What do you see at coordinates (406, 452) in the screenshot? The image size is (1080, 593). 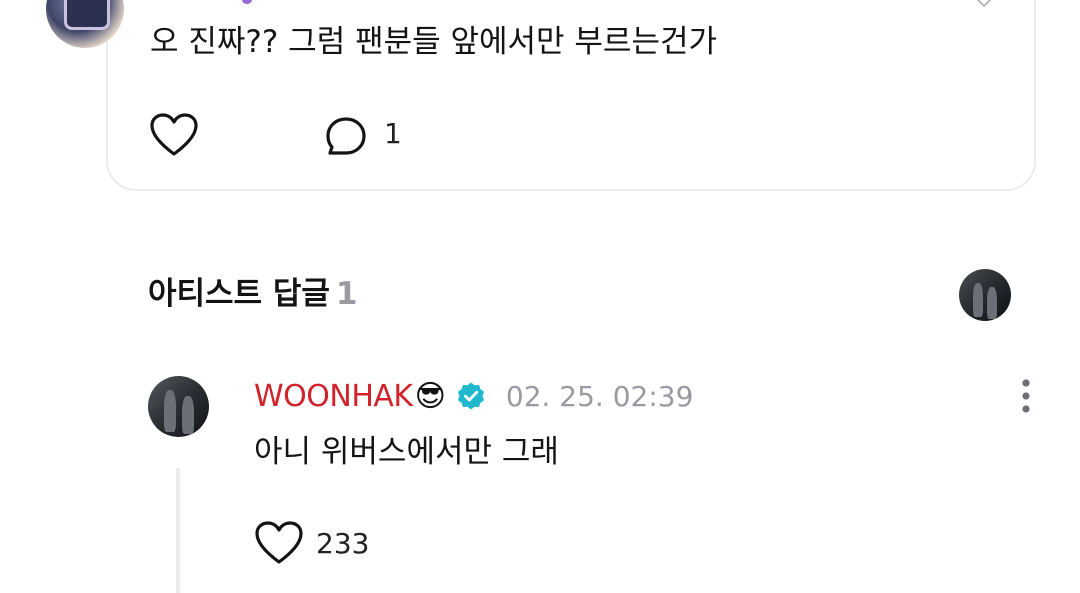 I see `reply-text: 아니 위버스에서만 그래` at bounding box center [406, 452].